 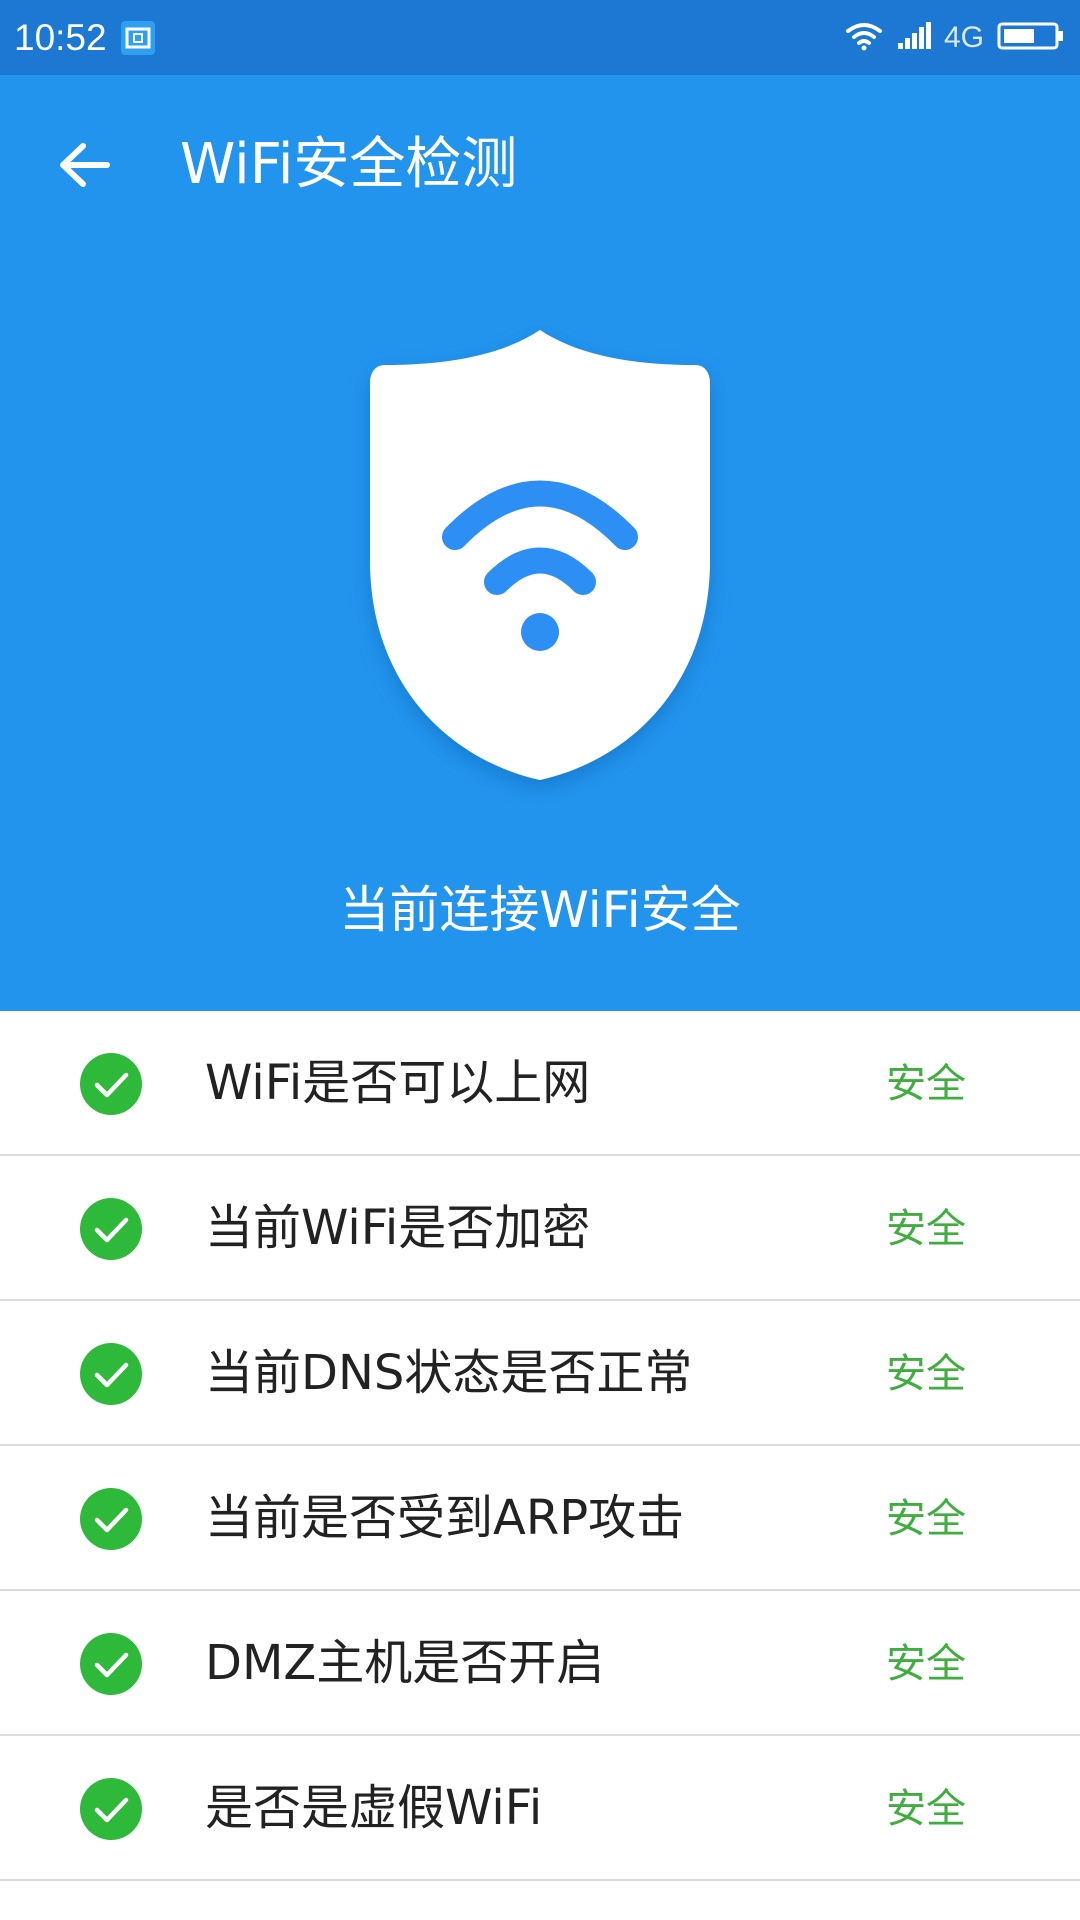 What do you see at coordinates (398, 1083) in the screenshot?
I see `check-label: WiFi是否可以上网` at bounding box center [398, 1083].